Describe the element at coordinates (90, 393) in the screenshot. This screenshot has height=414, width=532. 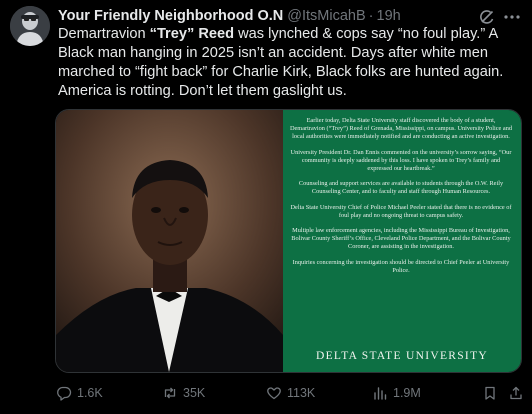
I see `reply-count: 1.6K` at that location.